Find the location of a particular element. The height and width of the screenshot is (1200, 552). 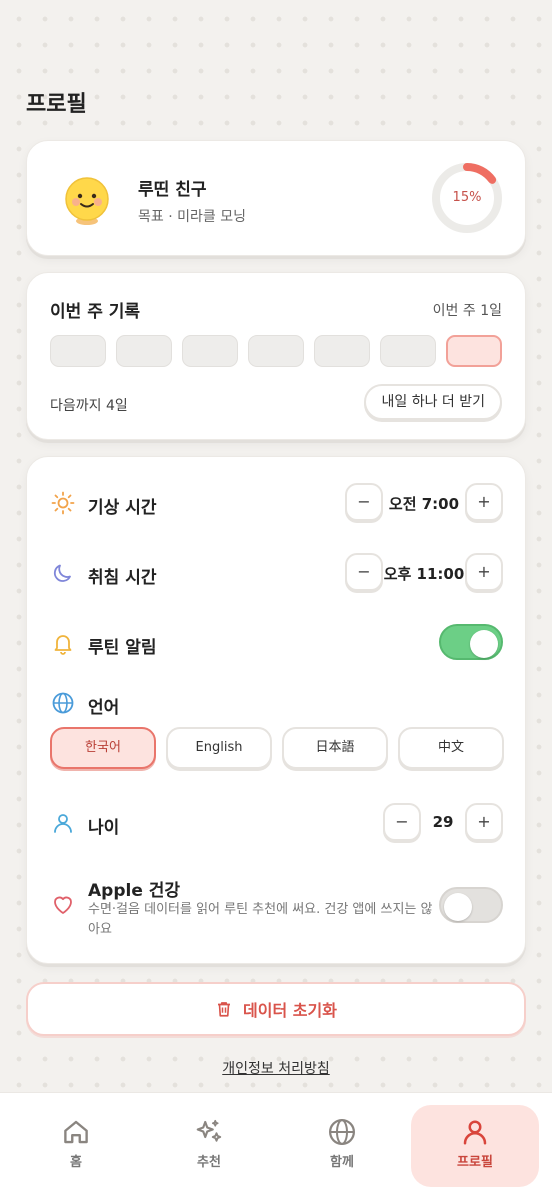

next-reward-text: 다음까지 4일 is located at coordinates (89, 406).